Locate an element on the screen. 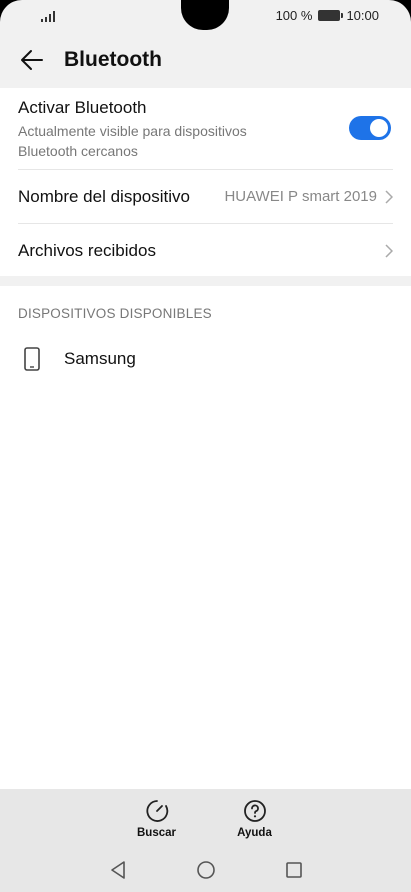  app-bar: Bluetooth is located at coordinates (205, 60).